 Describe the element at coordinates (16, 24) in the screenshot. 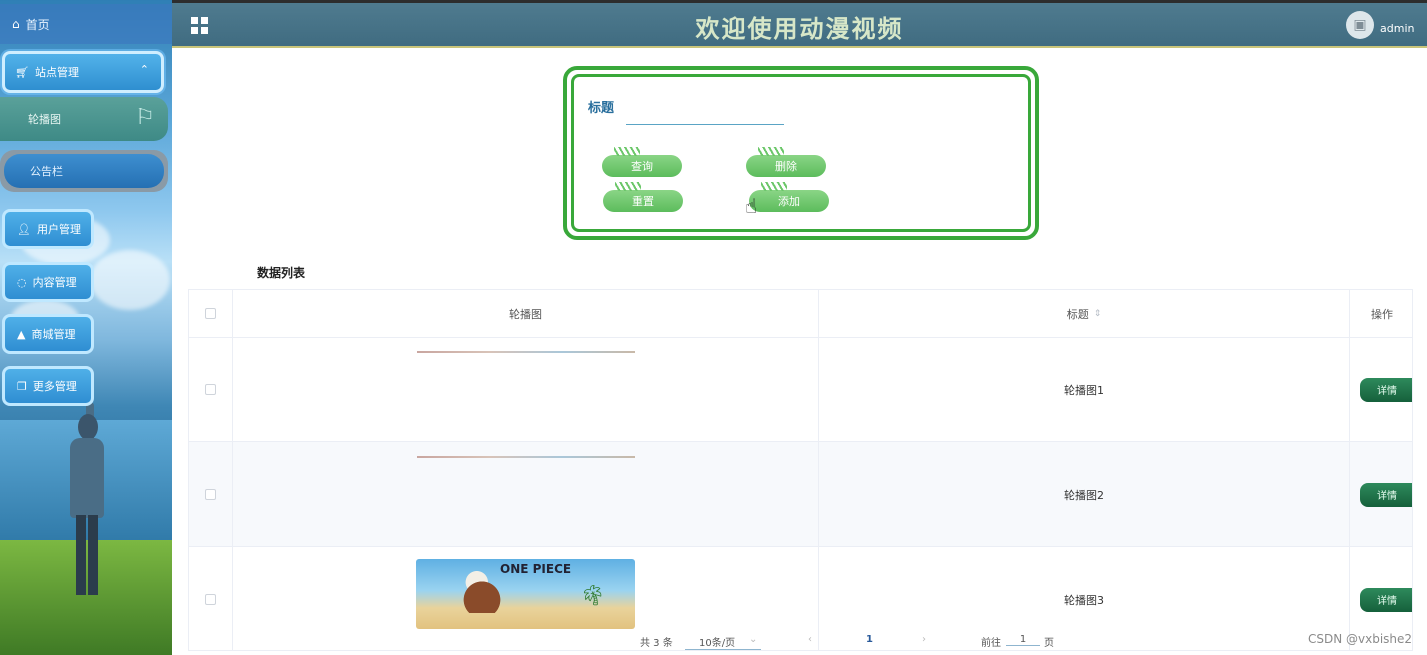

I see `home-icon: ⌂` at that location.